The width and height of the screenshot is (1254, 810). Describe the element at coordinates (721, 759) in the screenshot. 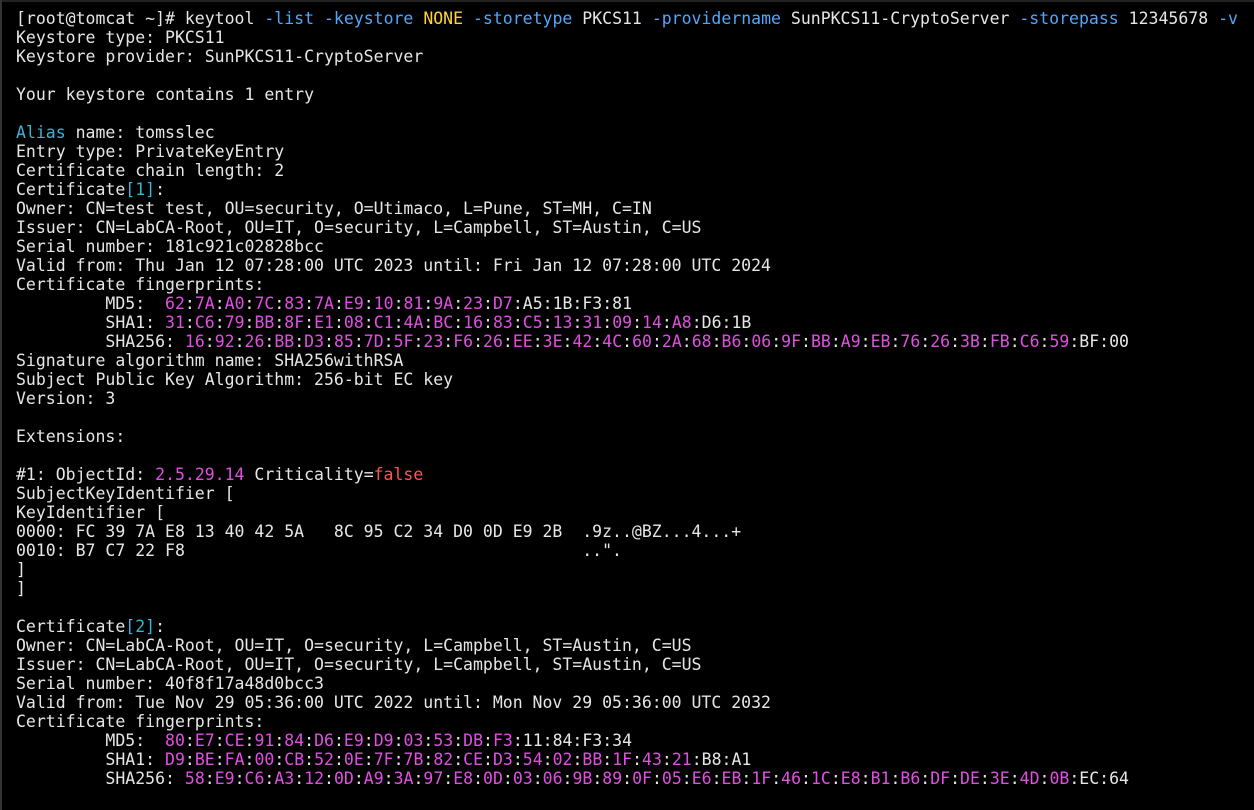

I see `terminal-text-segment: :B8:A1` at that location.